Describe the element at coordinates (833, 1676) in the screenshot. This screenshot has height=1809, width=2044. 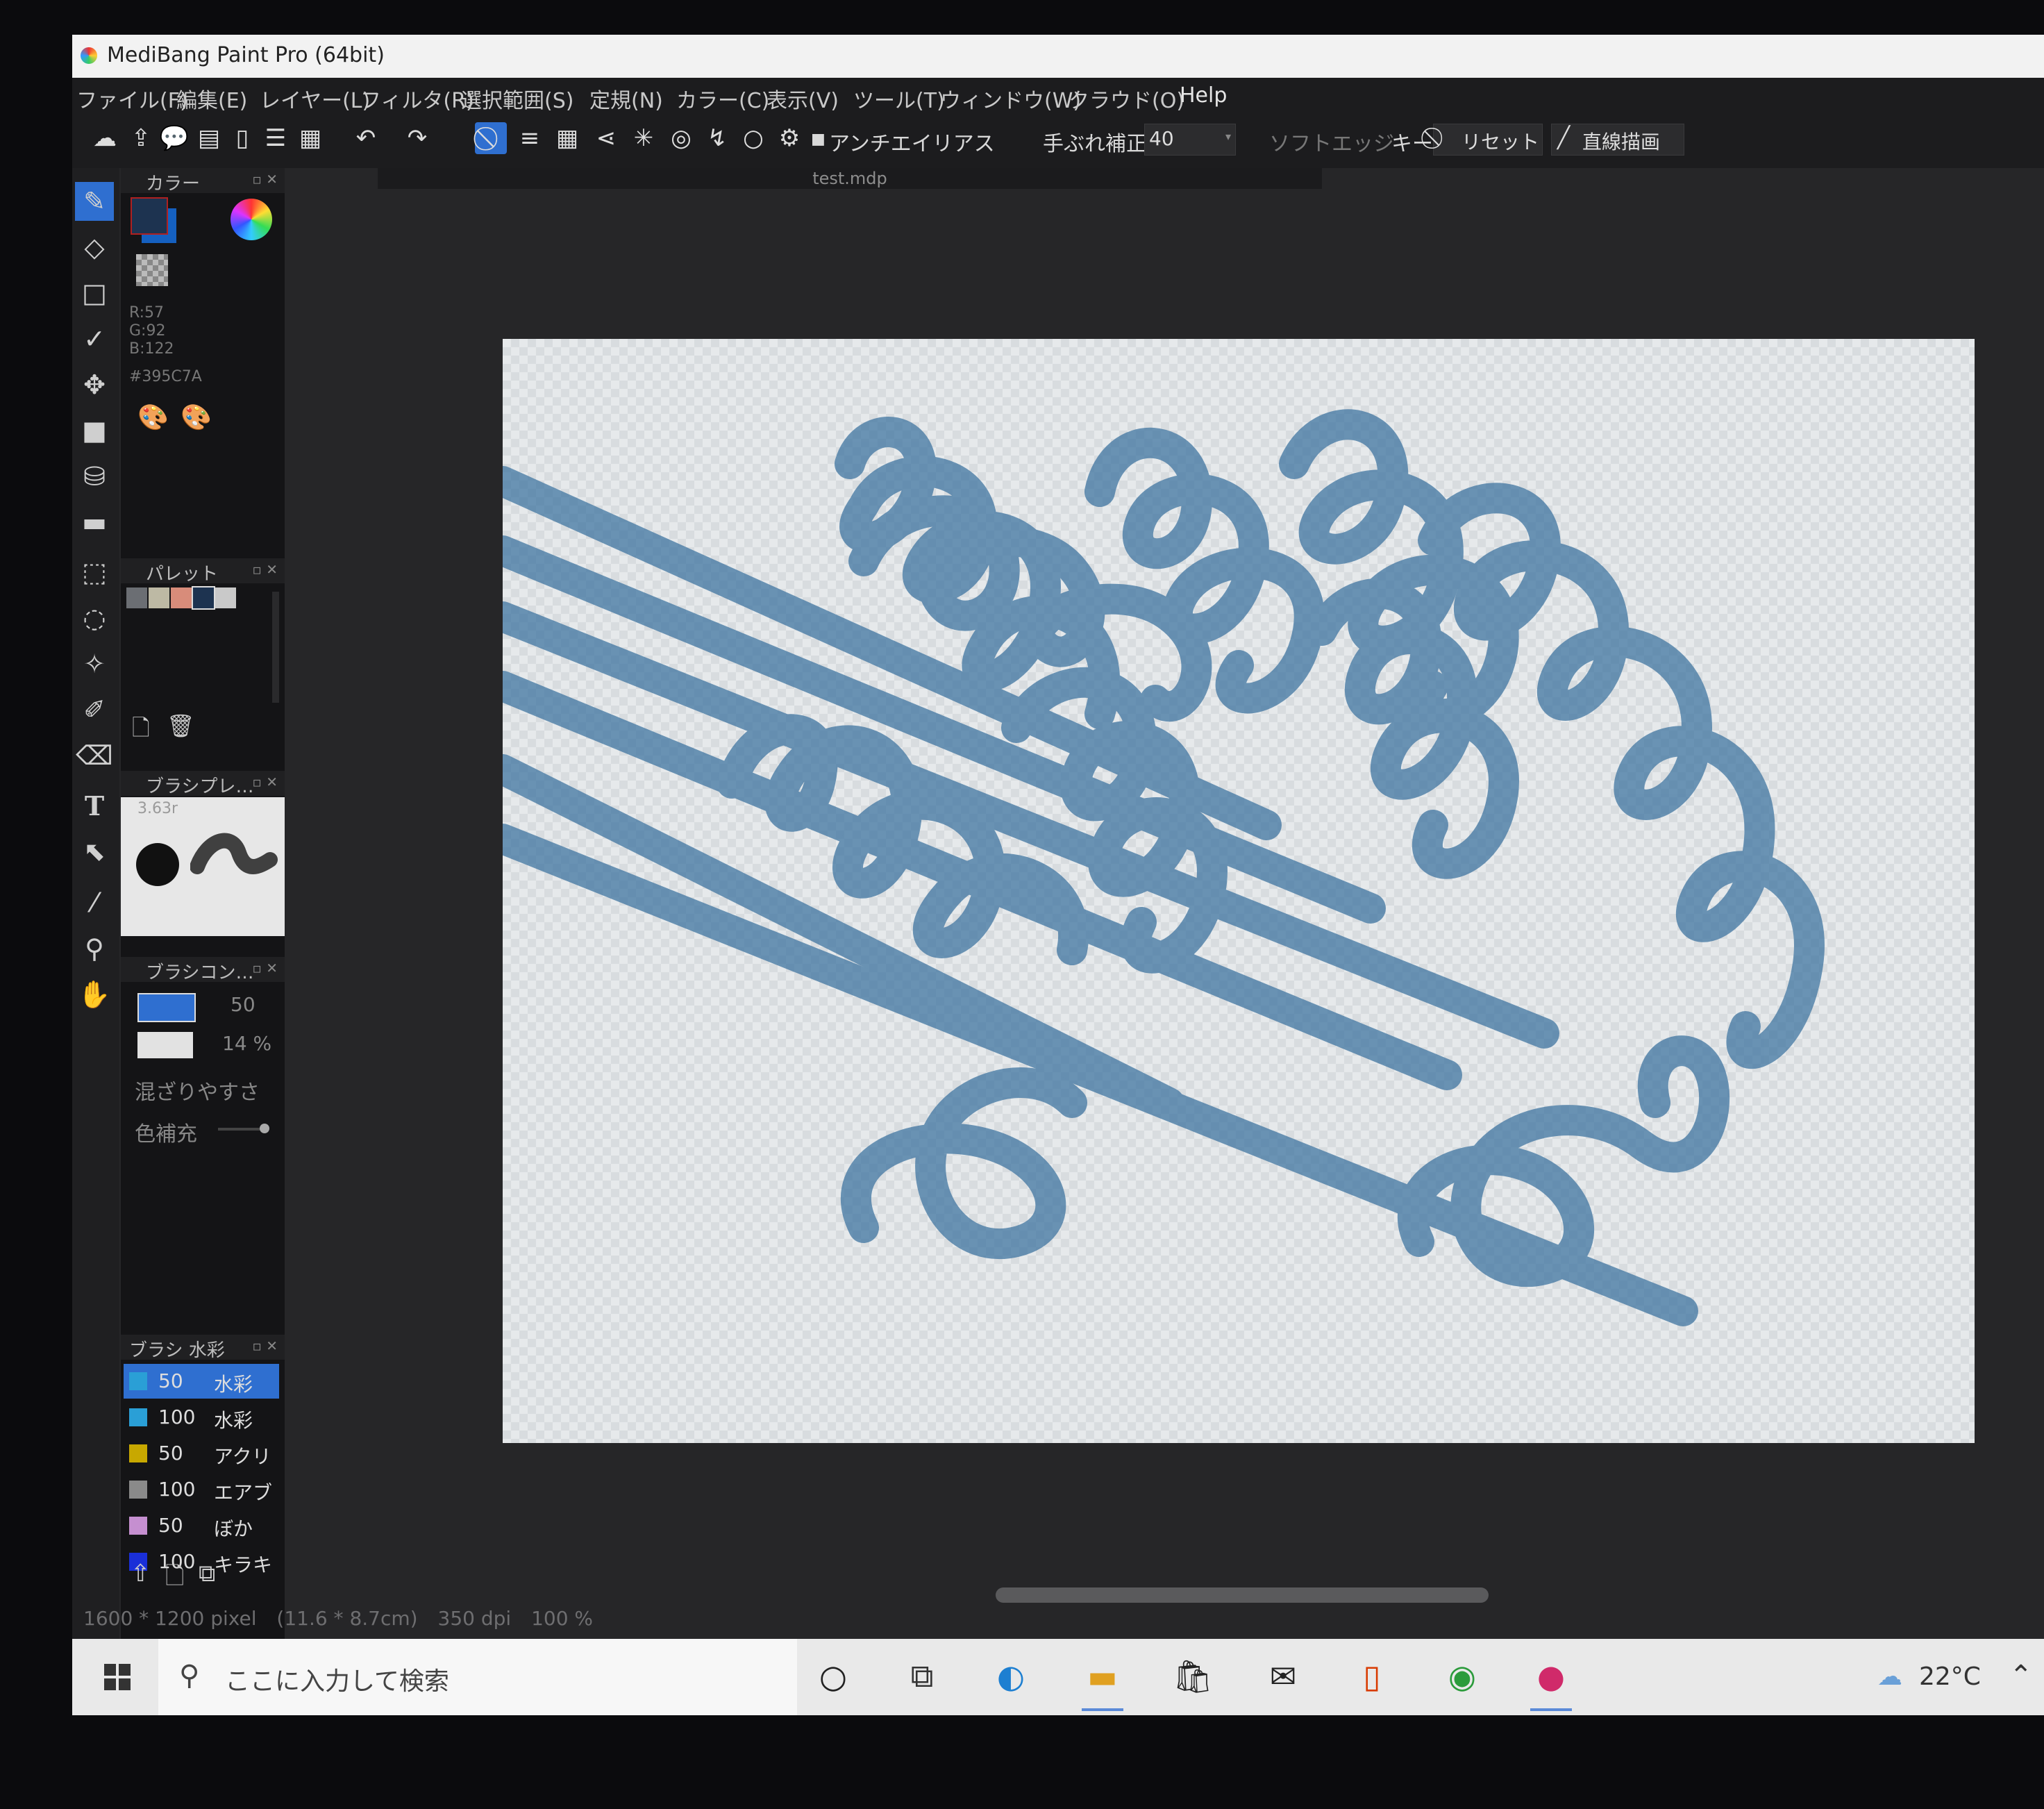
I see `cortana-icon: ○` at that location.